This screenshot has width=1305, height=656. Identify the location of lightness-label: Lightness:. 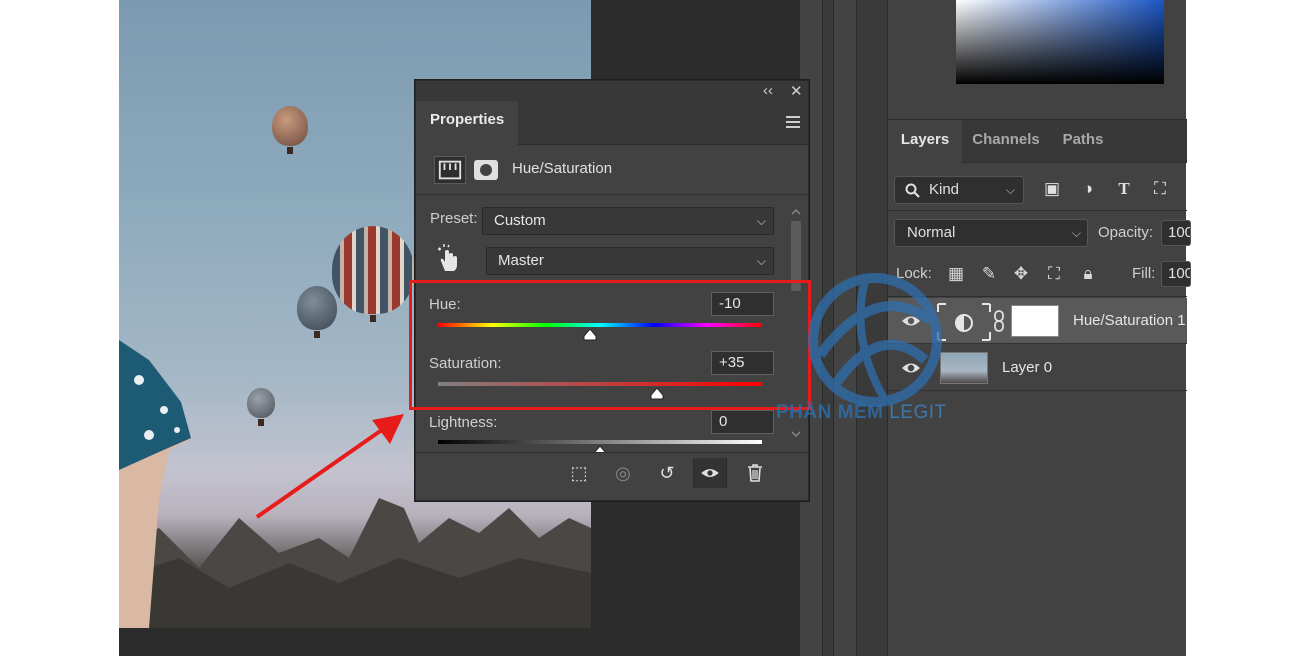
(463, 422).